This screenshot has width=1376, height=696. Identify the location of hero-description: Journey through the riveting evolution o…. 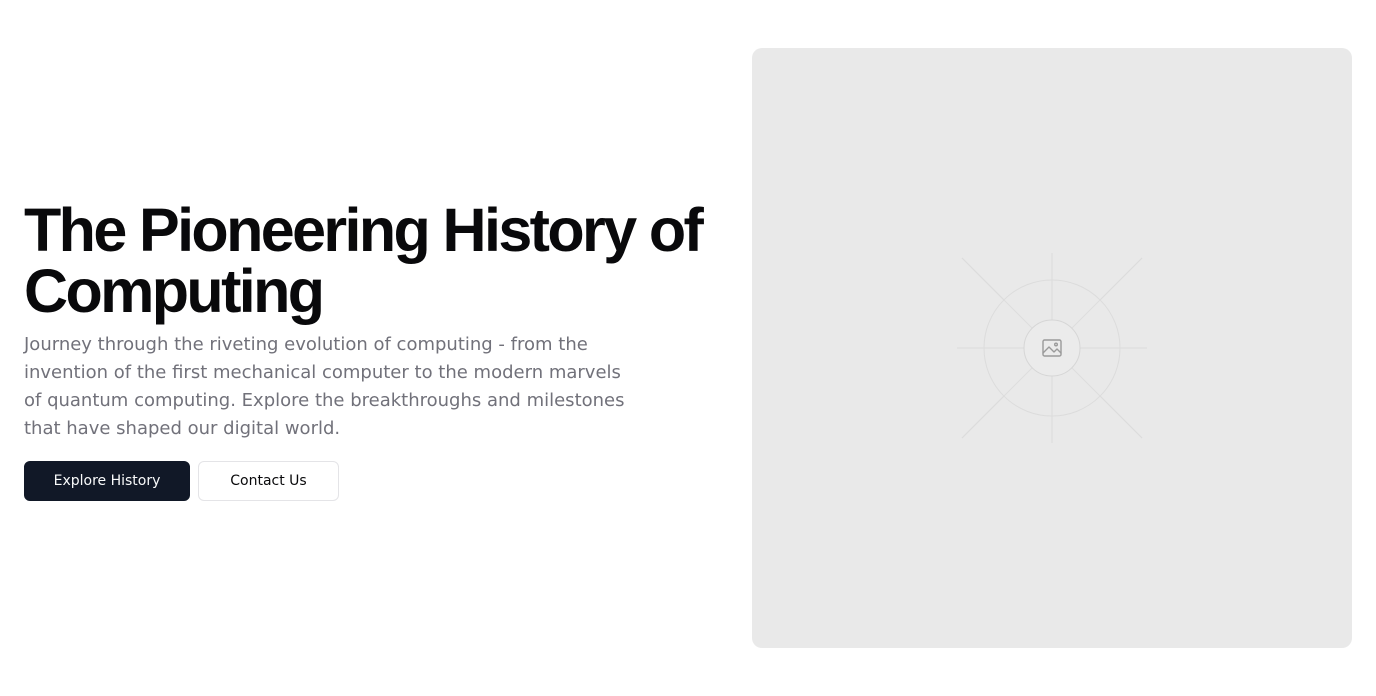
(324, 386).